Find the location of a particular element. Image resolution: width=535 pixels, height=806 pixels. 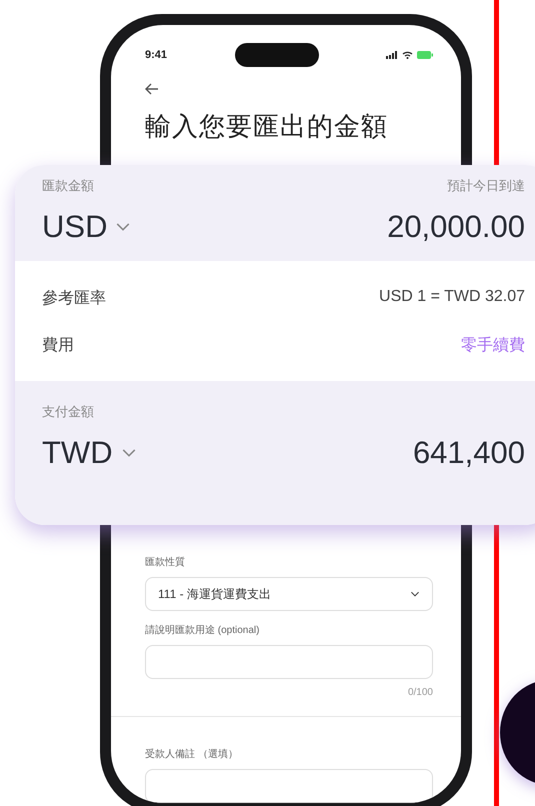

wifi-icon is located at coordinates (407, 55).